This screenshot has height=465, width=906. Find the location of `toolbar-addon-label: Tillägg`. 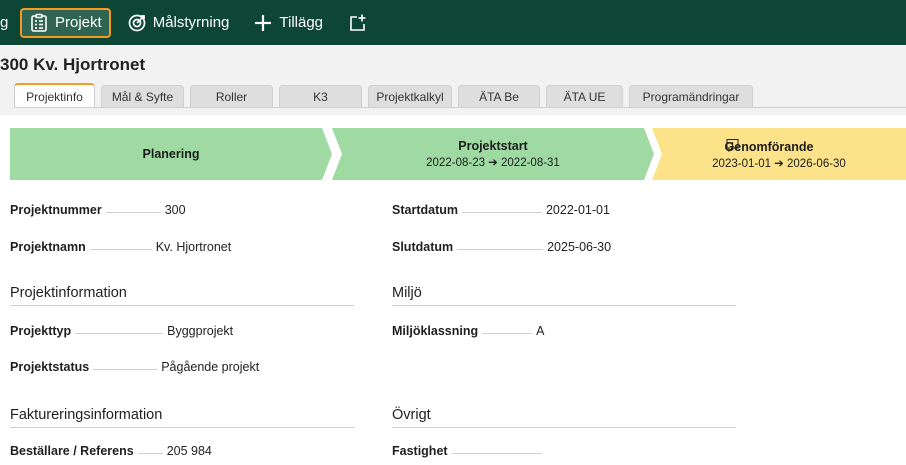

toolbar-addon-label: Tillägg is located at coordinates (301, 22).